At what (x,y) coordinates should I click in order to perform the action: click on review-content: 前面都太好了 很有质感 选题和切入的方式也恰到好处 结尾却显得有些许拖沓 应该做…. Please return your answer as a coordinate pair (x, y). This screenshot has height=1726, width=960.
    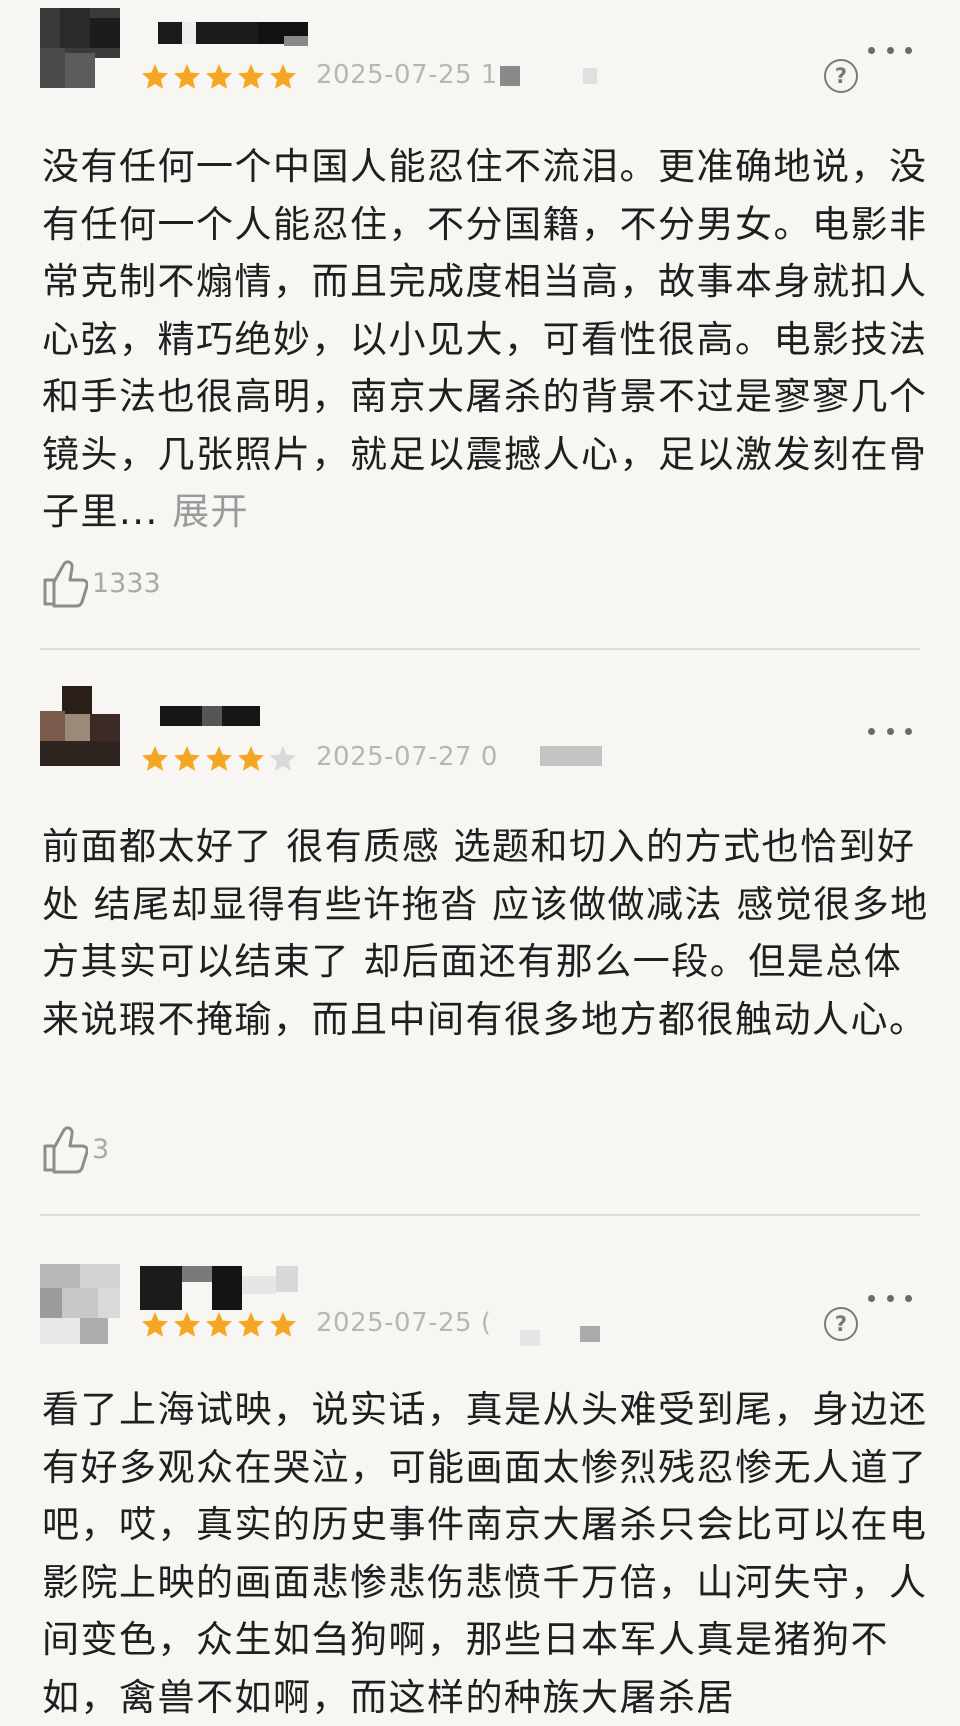
    Looking at the image, I should click on (487, 933).